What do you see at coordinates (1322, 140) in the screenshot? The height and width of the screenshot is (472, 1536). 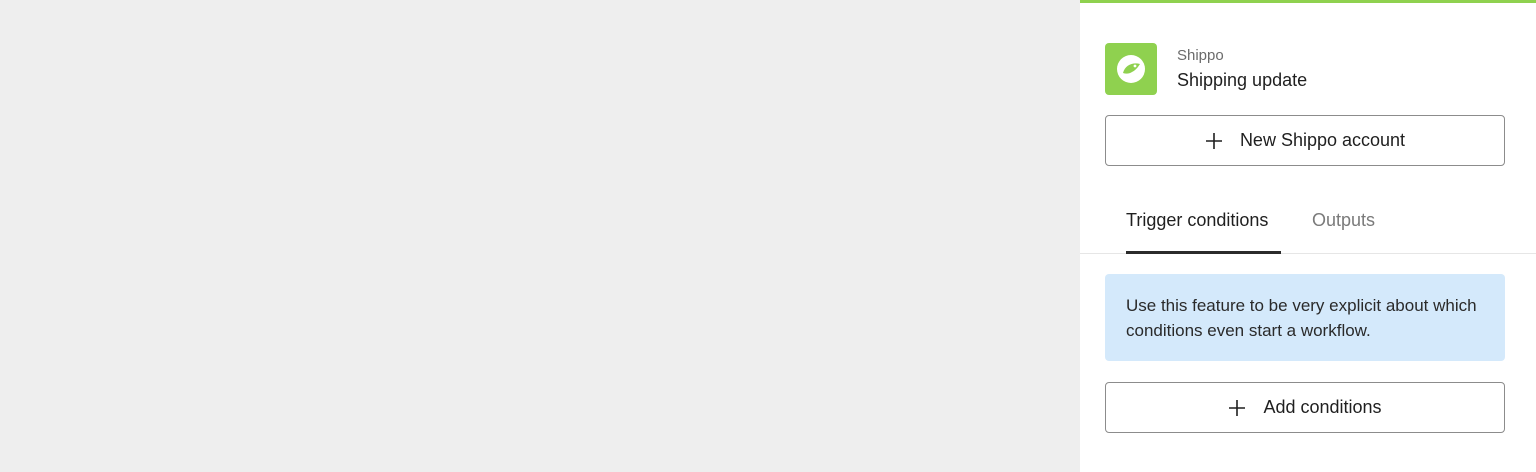 I see `new-account-label: New Shippo account` at bounding box center [1322, 140].